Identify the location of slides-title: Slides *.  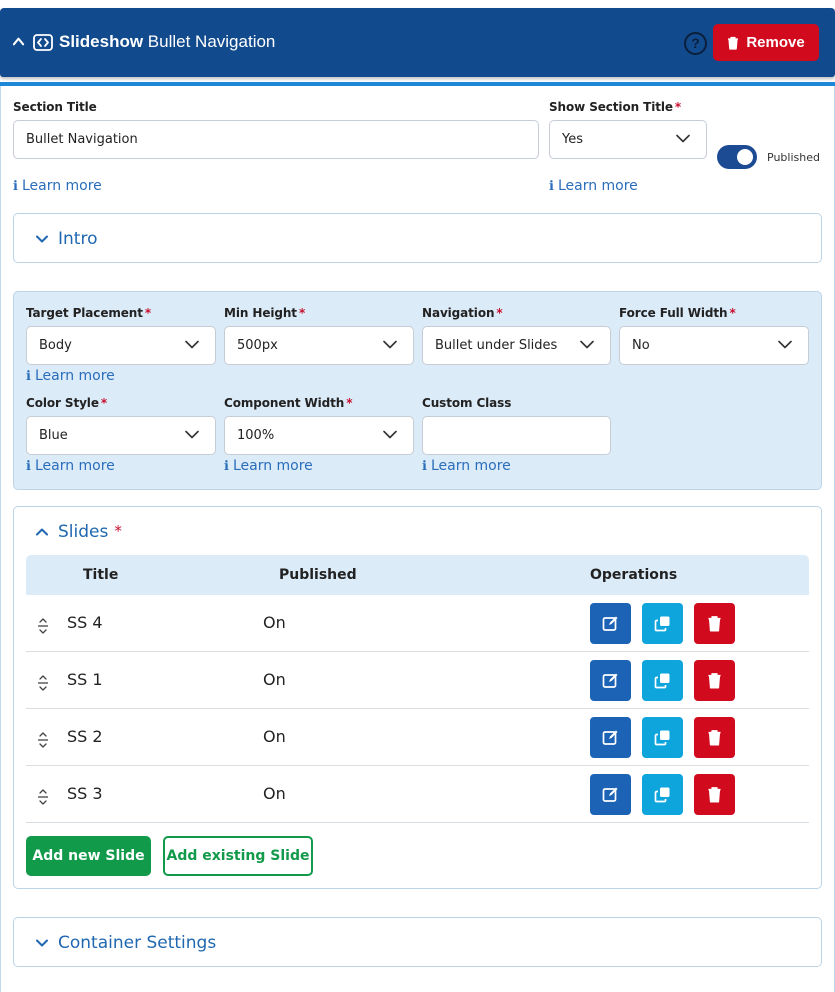
(90, 532).